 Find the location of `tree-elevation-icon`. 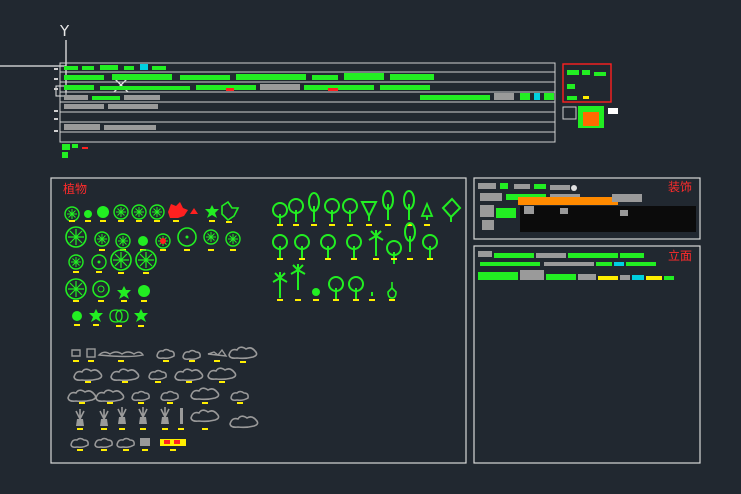

tree-elevation-icon is located at coordinates (280, 214).